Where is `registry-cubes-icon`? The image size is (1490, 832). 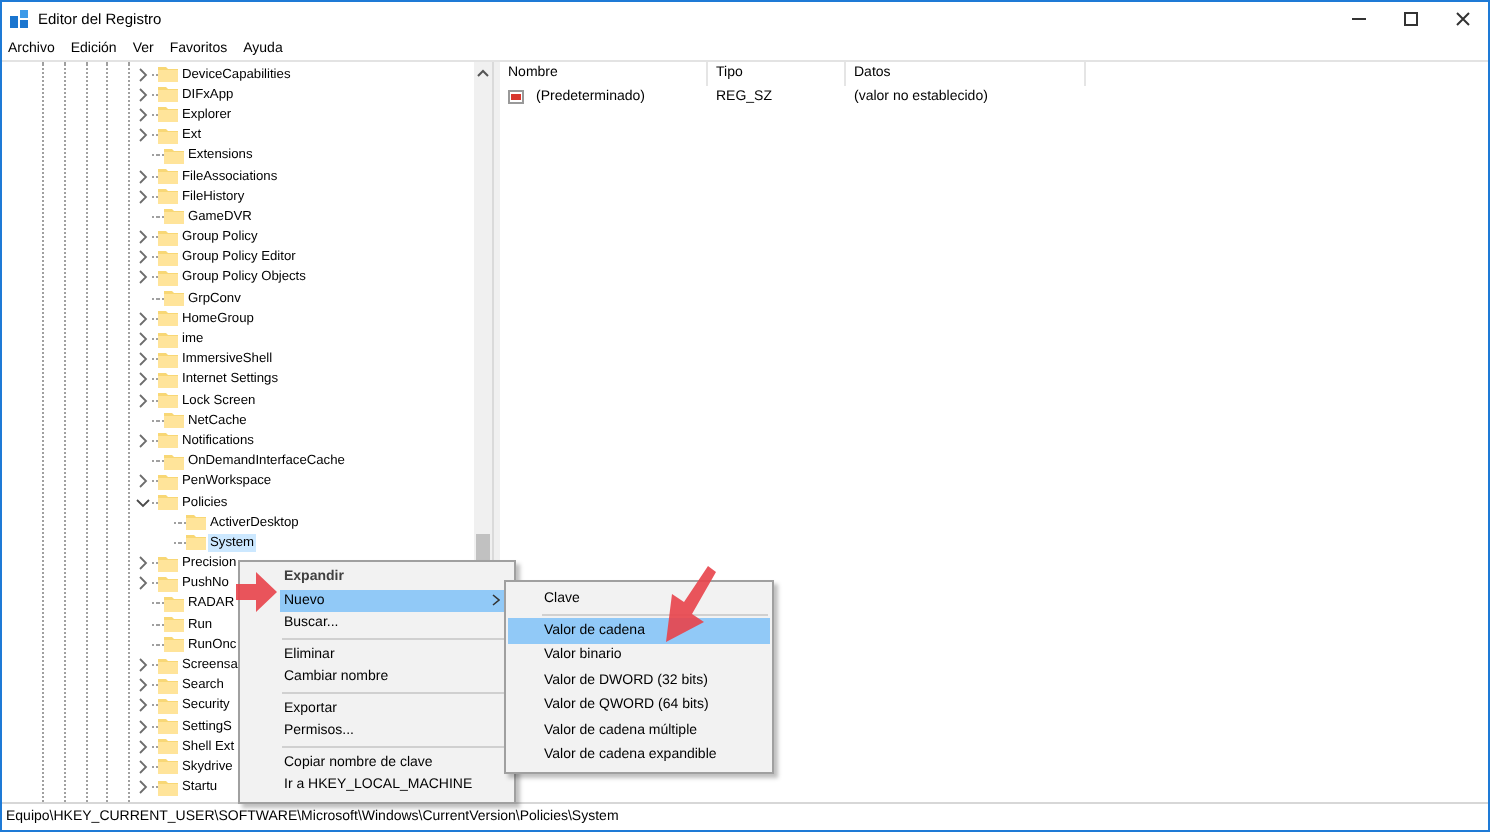
registry-cubes-icon is located at coordinates (19, 19).